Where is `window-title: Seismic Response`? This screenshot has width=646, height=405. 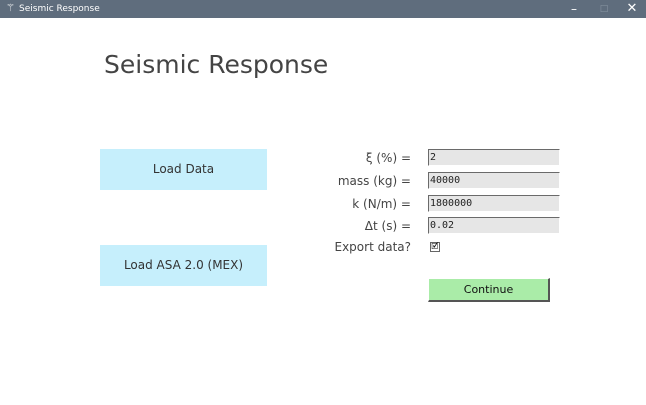 window-title: Seismic Response is located at coordinates (59, 9).